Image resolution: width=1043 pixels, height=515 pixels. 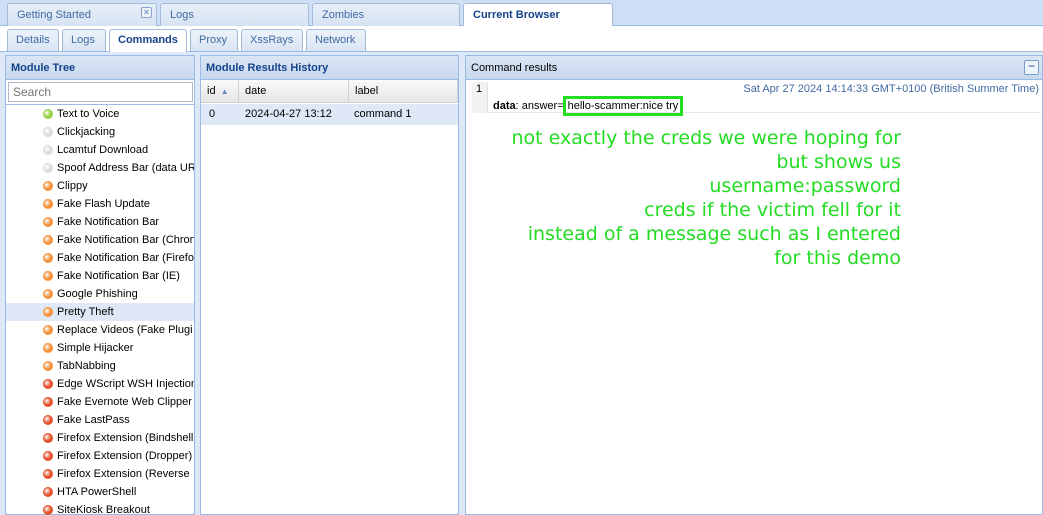 What do you see at coordinates (516, 15) in the screenshot?
I see `tab-label: Current Browser` at bounding box center [516, 15].